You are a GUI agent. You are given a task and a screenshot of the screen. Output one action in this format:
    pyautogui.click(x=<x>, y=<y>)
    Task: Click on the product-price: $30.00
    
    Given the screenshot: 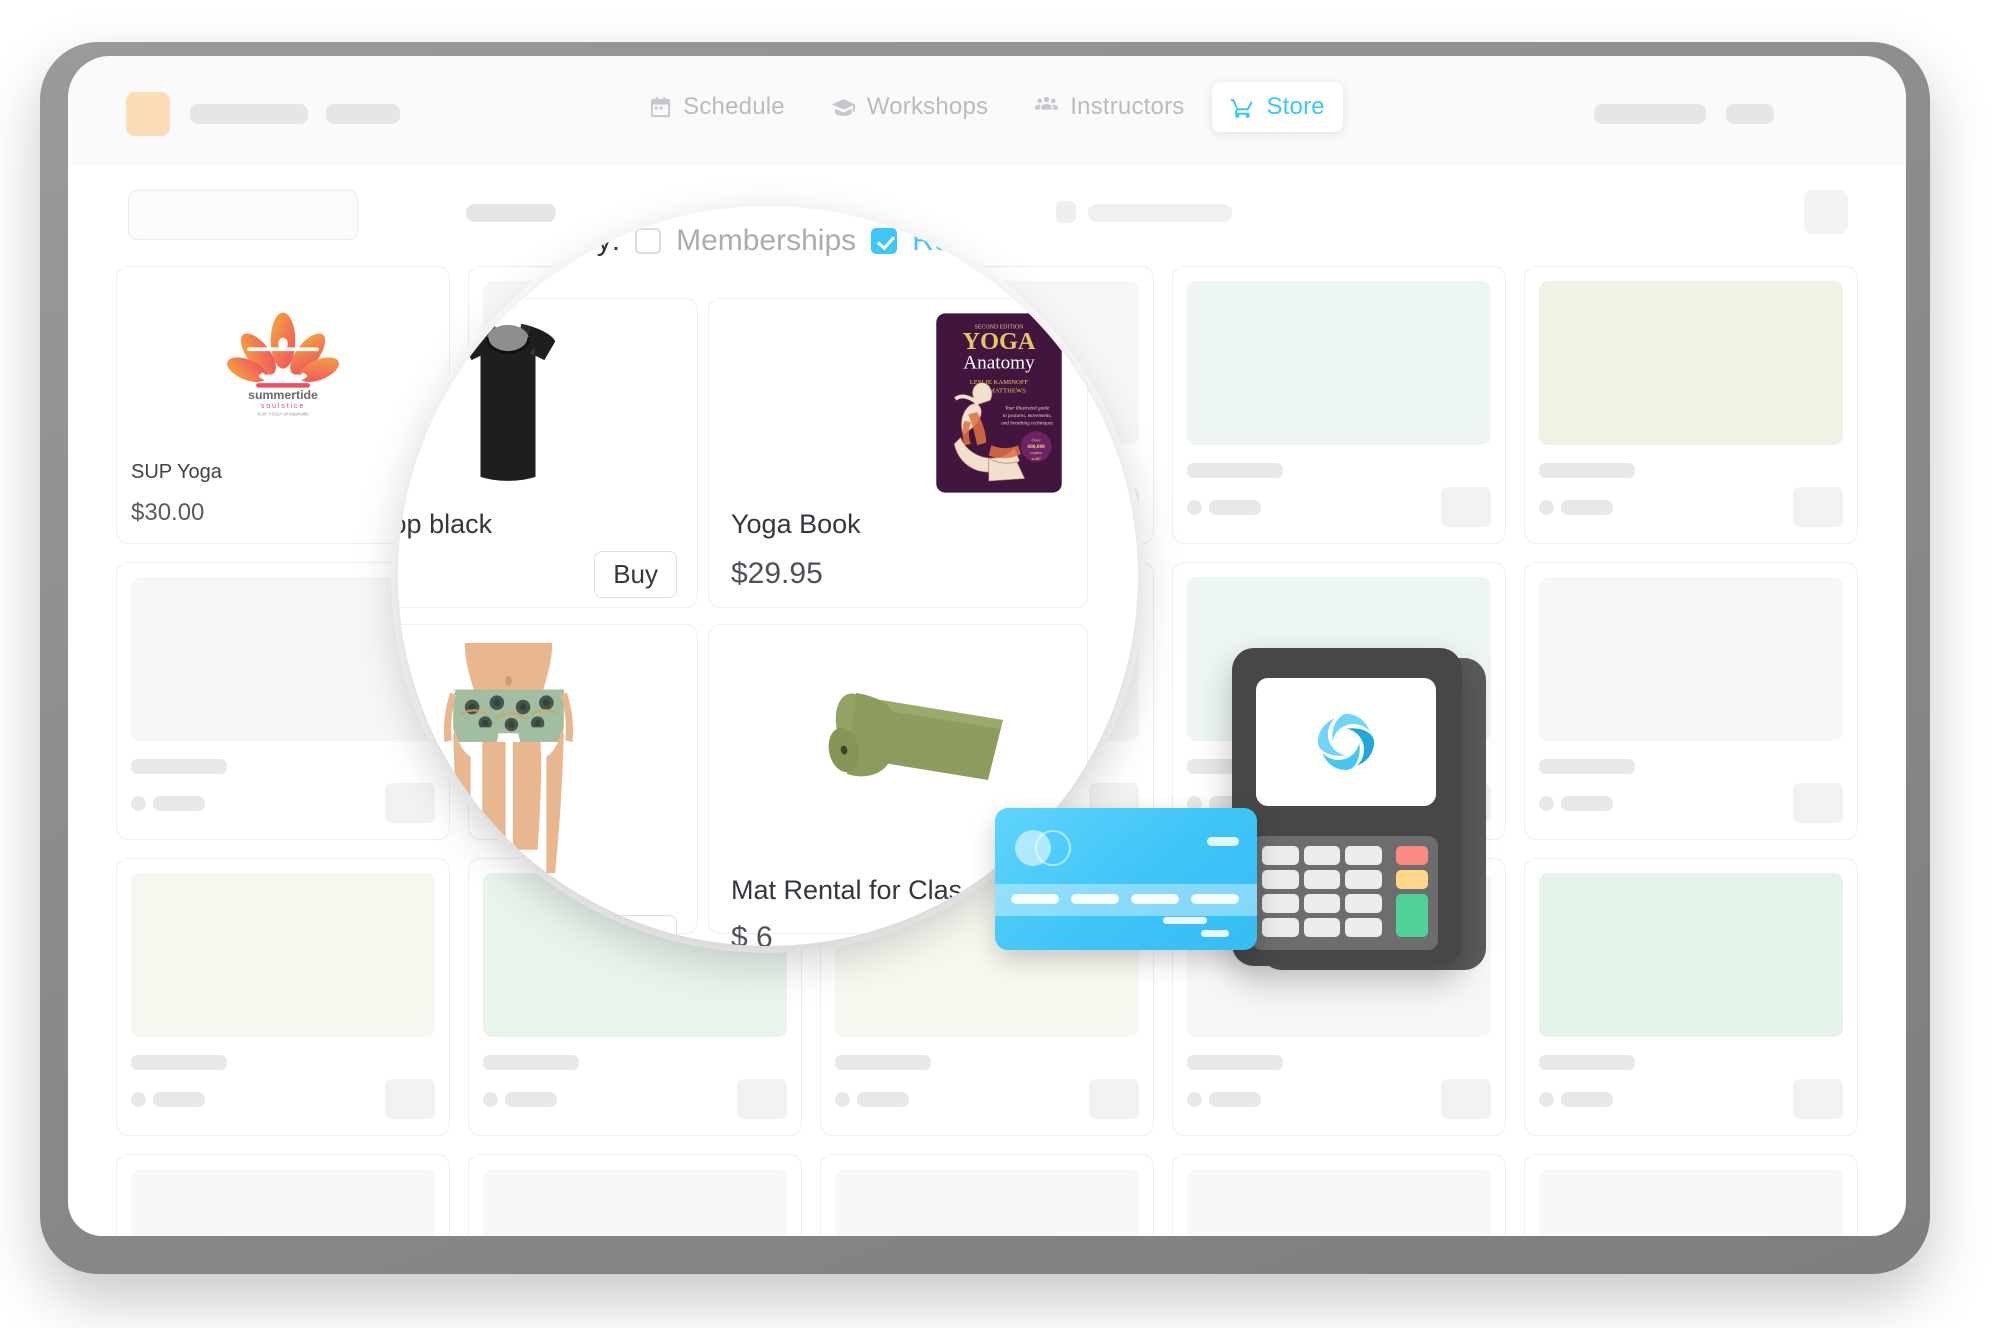 What is the action you would take?
    pyautogui.click(x=168, y=512)
    